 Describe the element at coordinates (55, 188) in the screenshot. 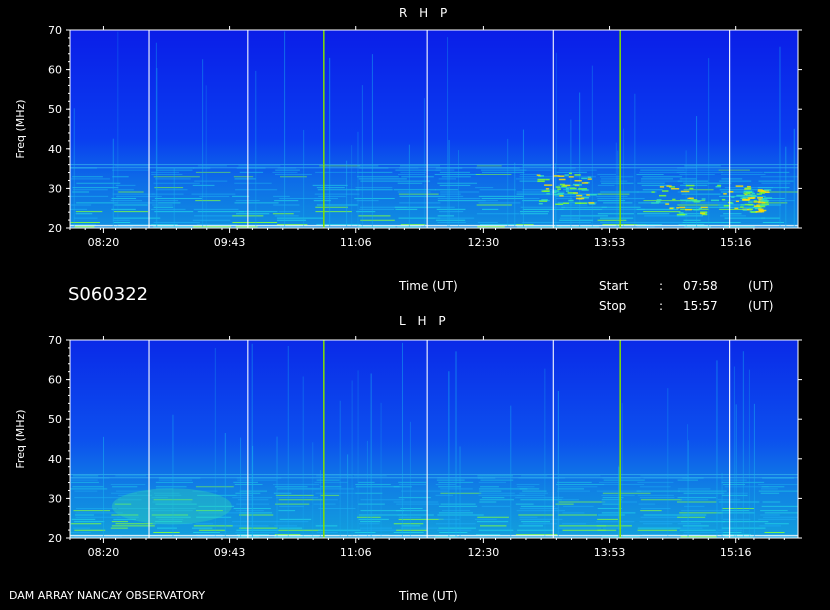

I see `y-tick-label: 30` at that location.